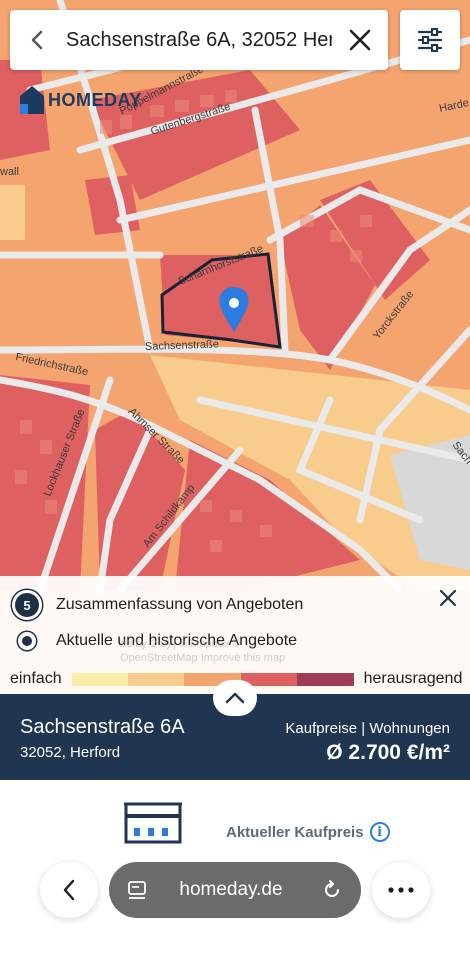 The image size is (470, 960). What do you see at coordinates (379, 832) in the screenshot?
I see `info-icon: i` at bounding box center [379, 832].